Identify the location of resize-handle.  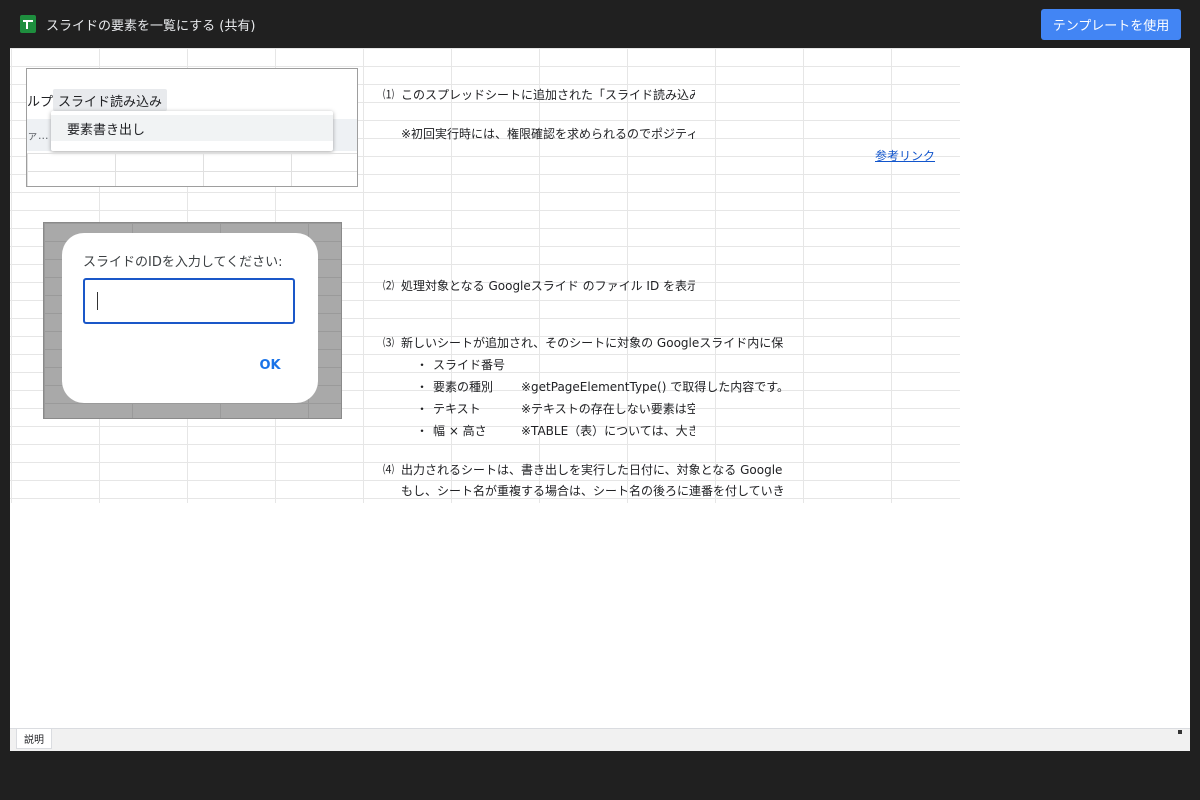
(1180, 732).